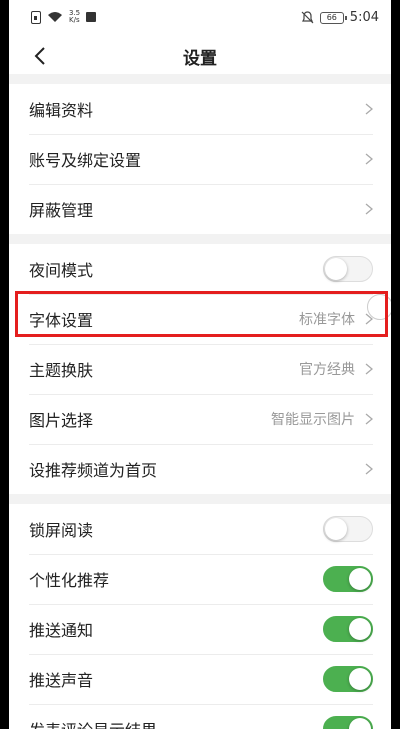 The width and height of the screenshot is (400, 729). I want to click on status-bar-right: 66 5:04, so click(340, 17).